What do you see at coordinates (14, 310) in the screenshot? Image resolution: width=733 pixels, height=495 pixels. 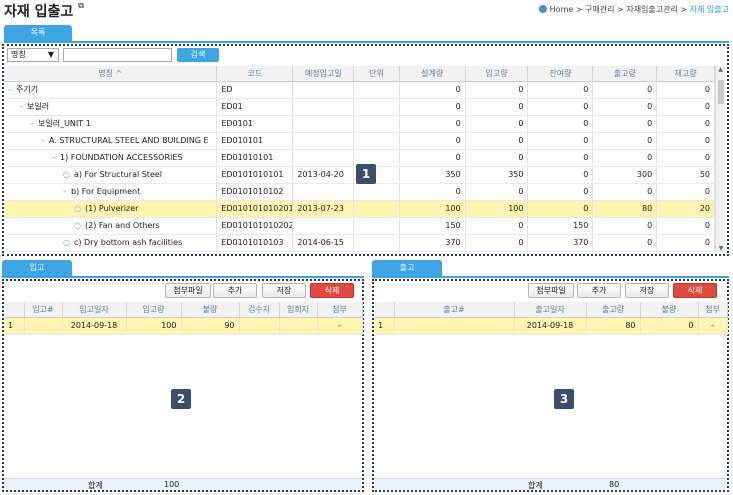 I see `in-column-header` at bounding box center [14, 310].